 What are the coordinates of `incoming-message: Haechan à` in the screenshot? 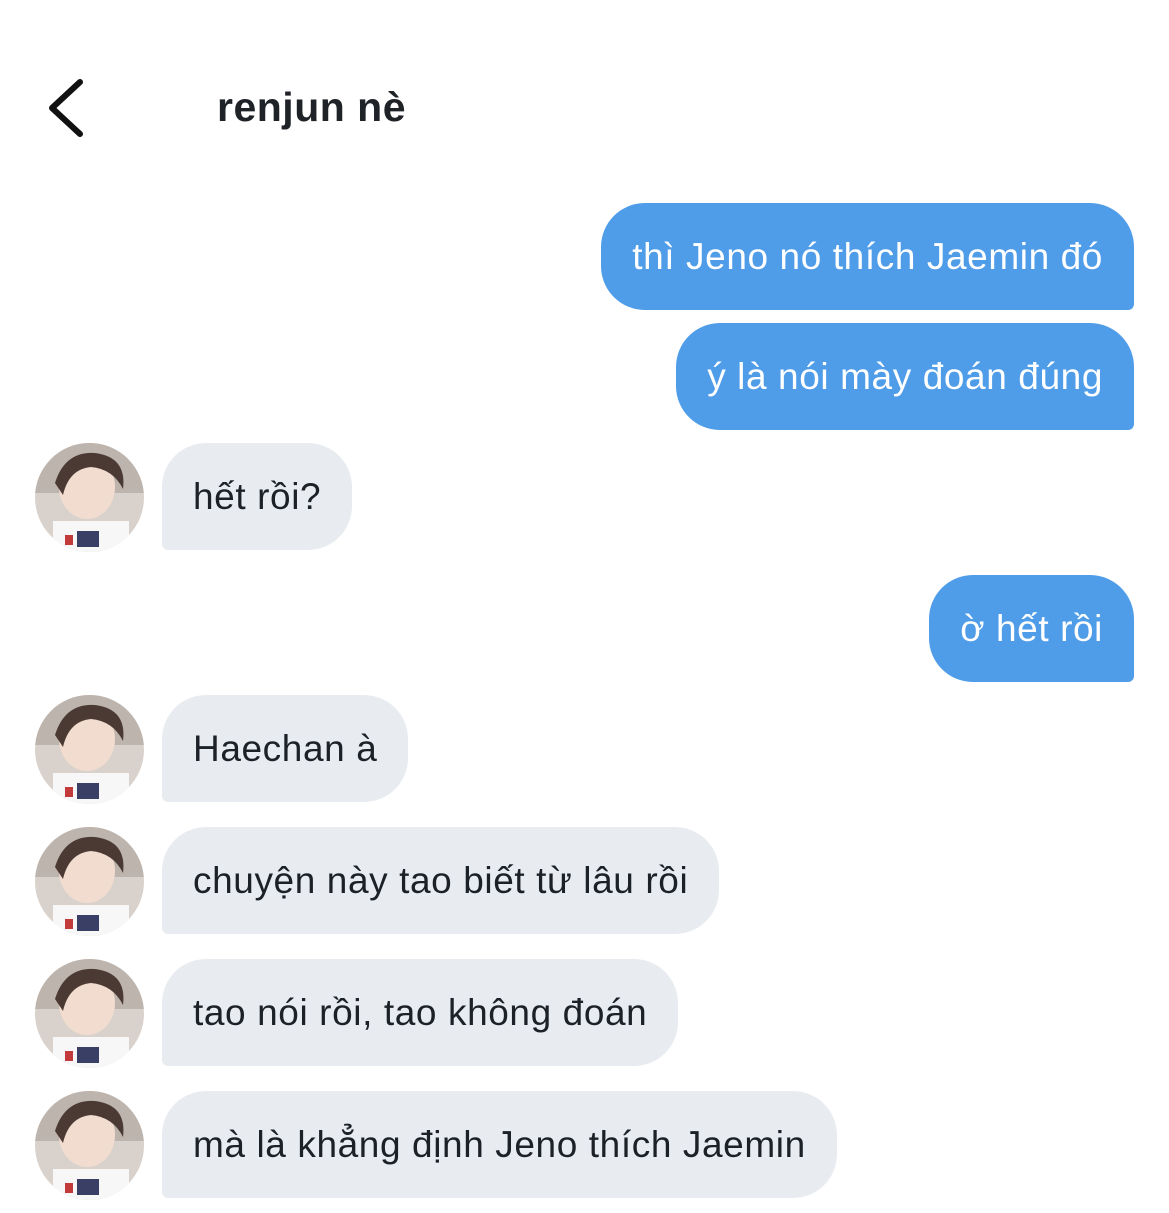 It's located at (285, 748).